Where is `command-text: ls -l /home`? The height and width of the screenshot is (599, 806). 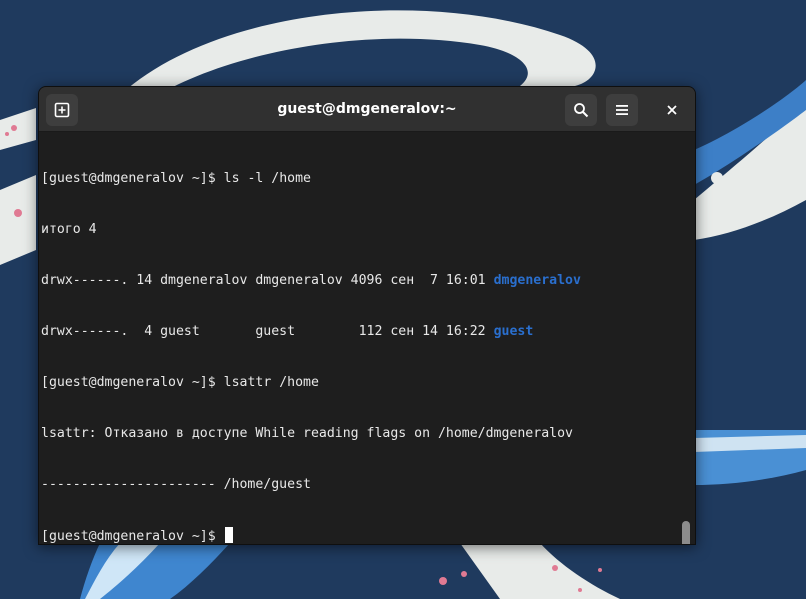 command-text: ls -l /home is located at coordinates (267, 178).